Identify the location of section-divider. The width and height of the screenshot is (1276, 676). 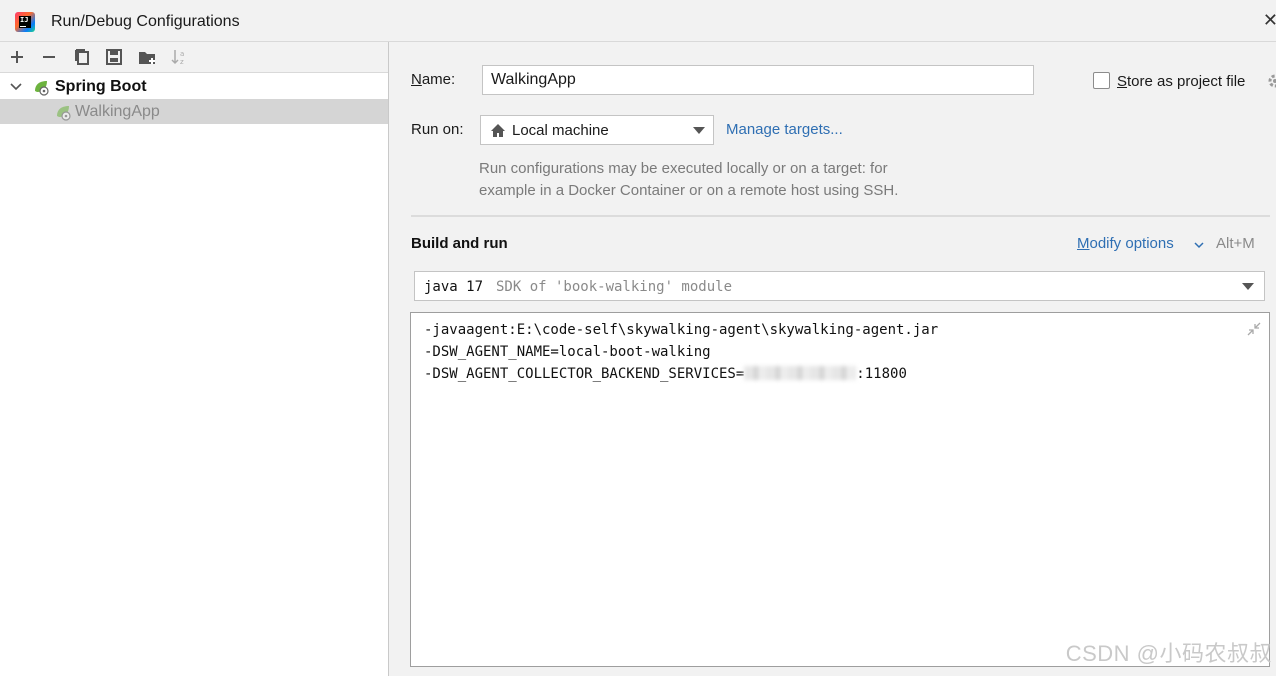
(840, 216).